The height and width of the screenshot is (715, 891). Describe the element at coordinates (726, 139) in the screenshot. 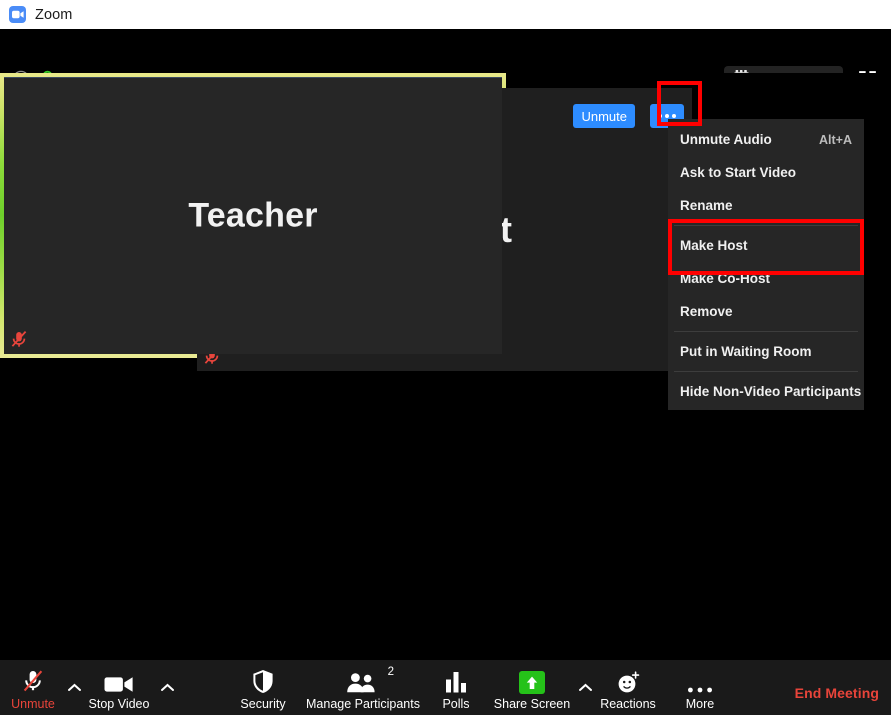

I see `menu-item-label: Unmute Audio` at that location.